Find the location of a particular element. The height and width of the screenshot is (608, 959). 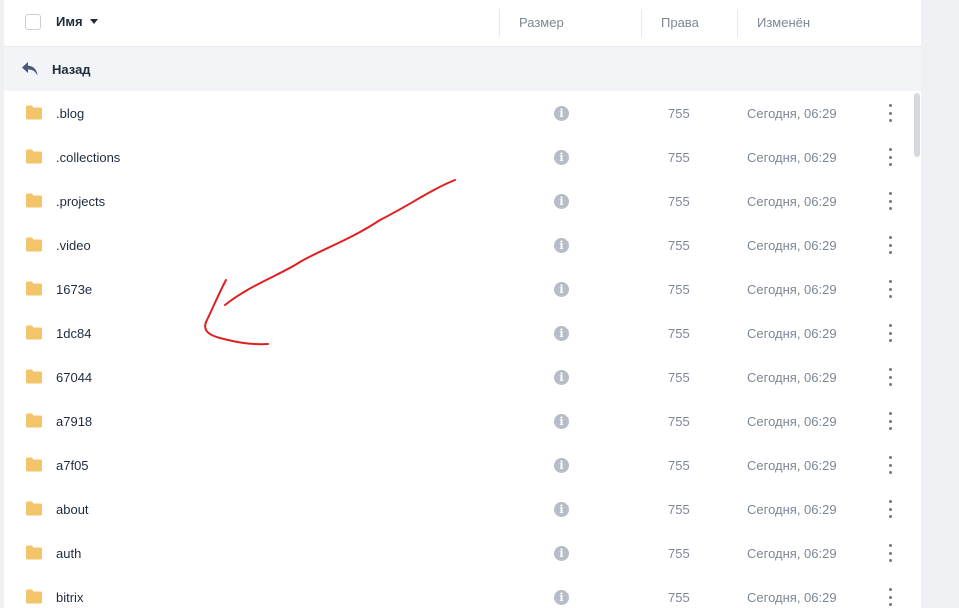

file-name: bitrix is located at coordinates (69, 597).